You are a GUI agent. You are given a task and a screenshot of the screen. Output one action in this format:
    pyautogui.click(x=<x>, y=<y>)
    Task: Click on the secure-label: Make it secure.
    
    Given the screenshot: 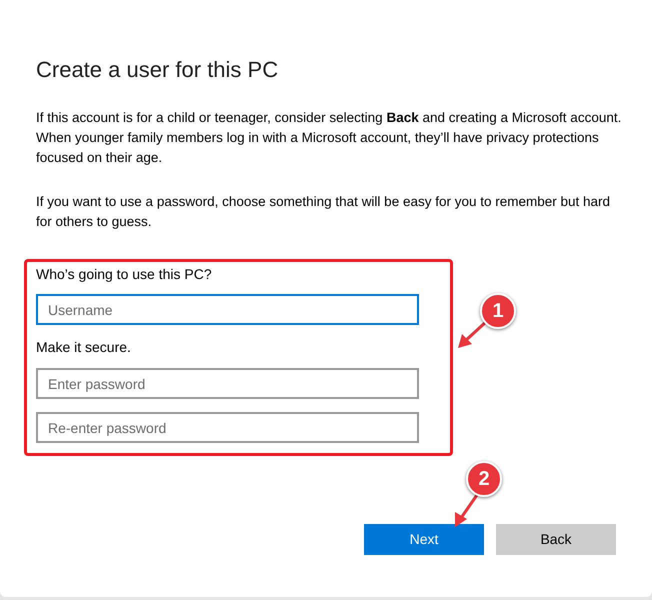 What is the action you would take?
    pyautogui.click(x=83, y=347)
    